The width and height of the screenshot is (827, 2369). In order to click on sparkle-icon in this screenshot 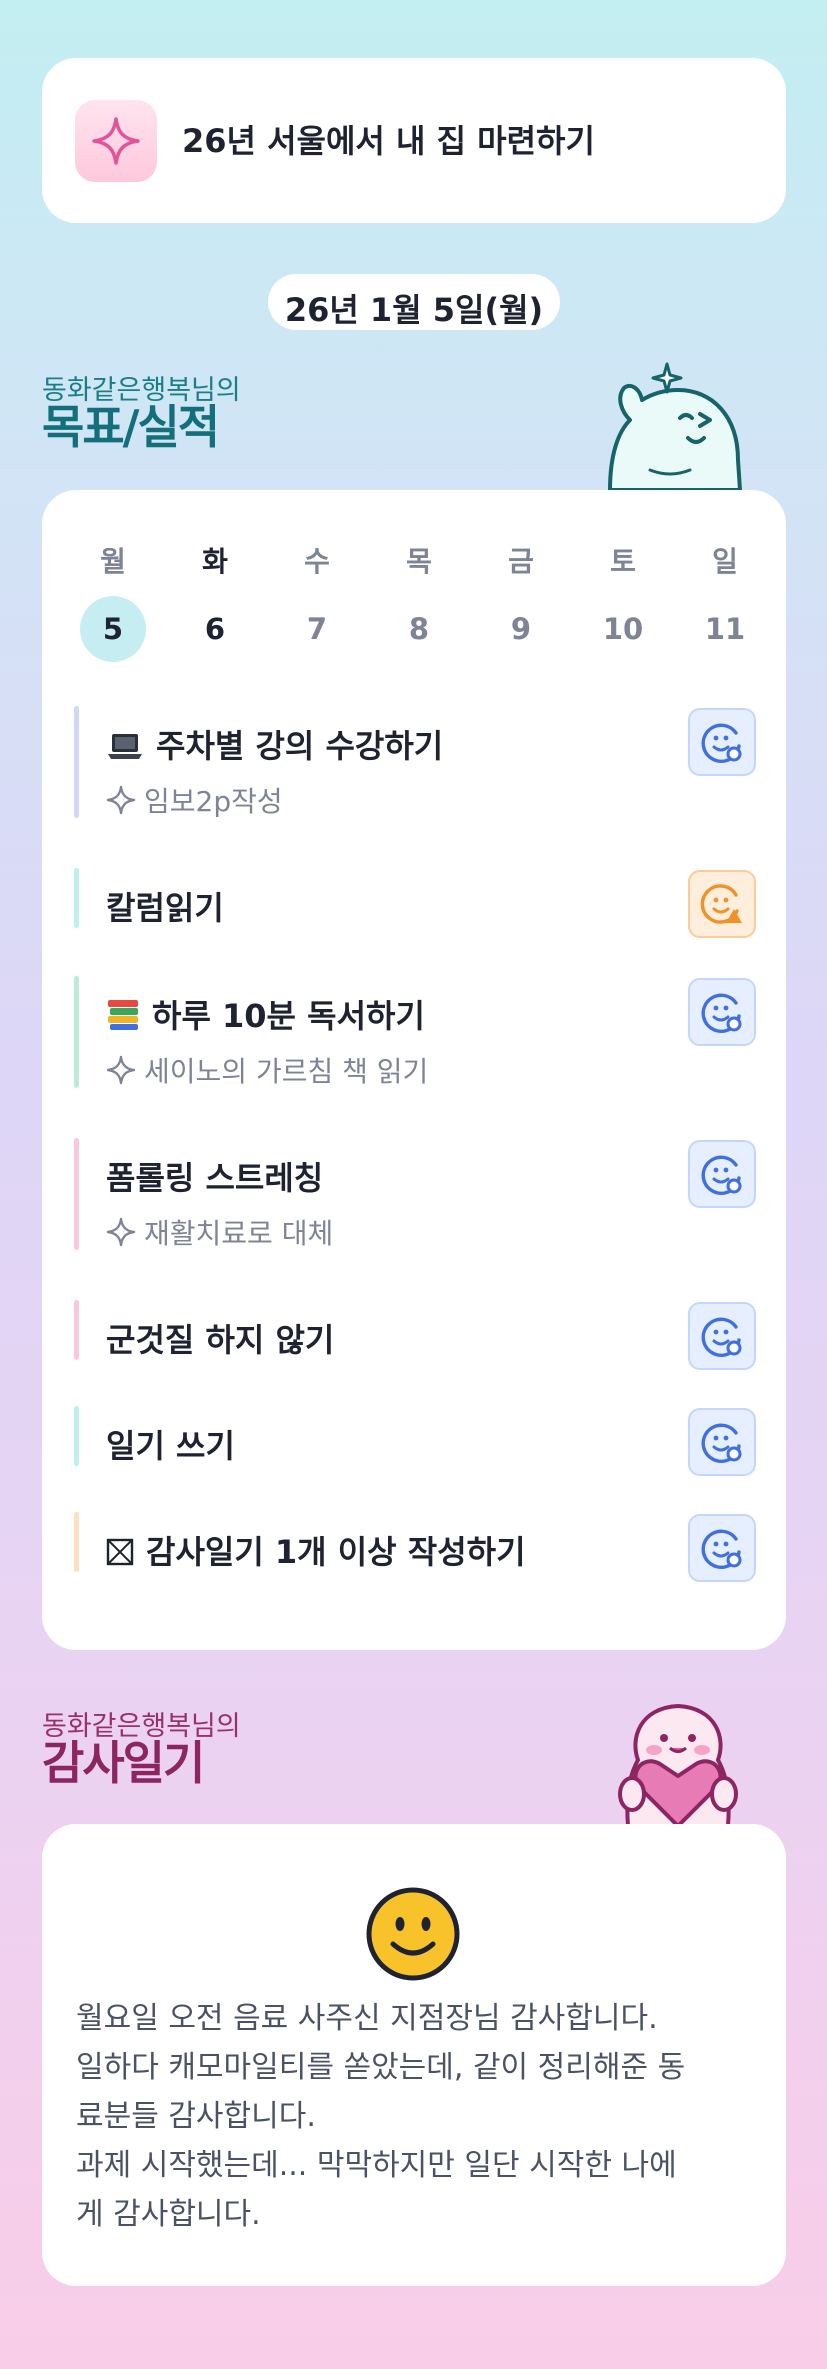, I will do `click(116, 141)`.